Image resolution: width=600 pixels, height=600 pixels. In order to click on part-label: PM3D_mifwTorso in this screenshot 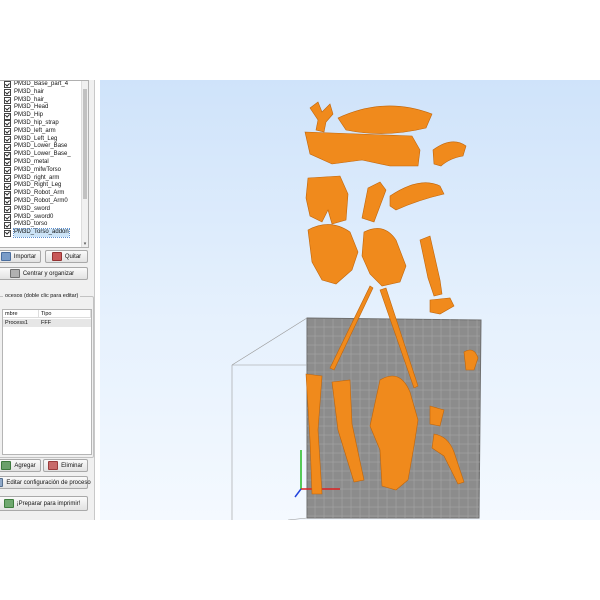, I will do `click(38, 169)`.